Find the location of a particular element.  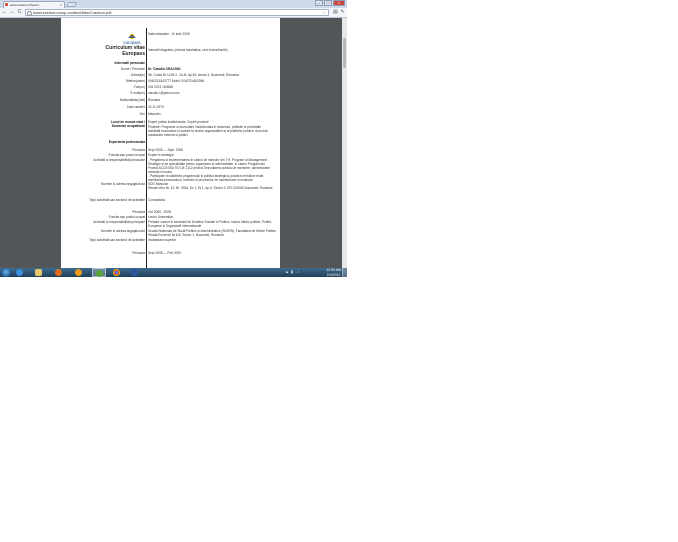

row-label: Sex is located at coordinates (142, 114).